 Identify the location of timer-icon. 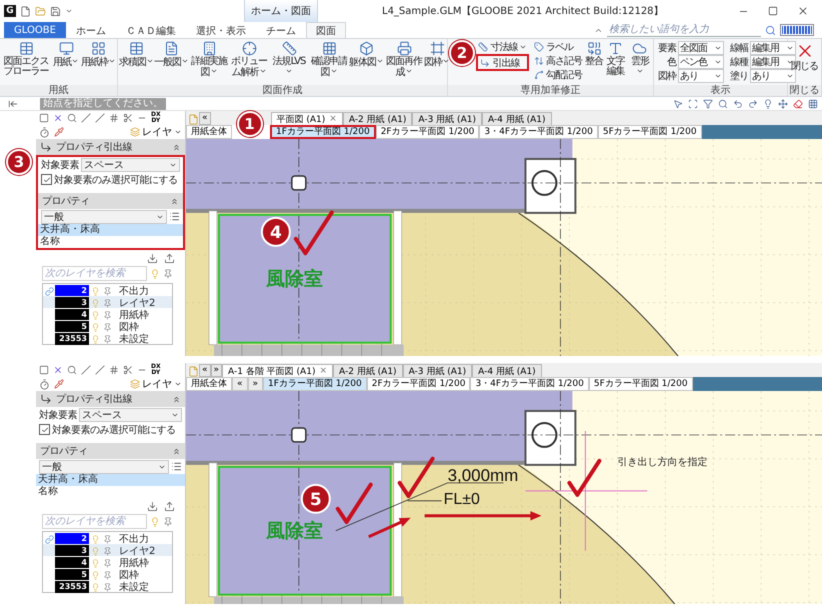
(44, 384).